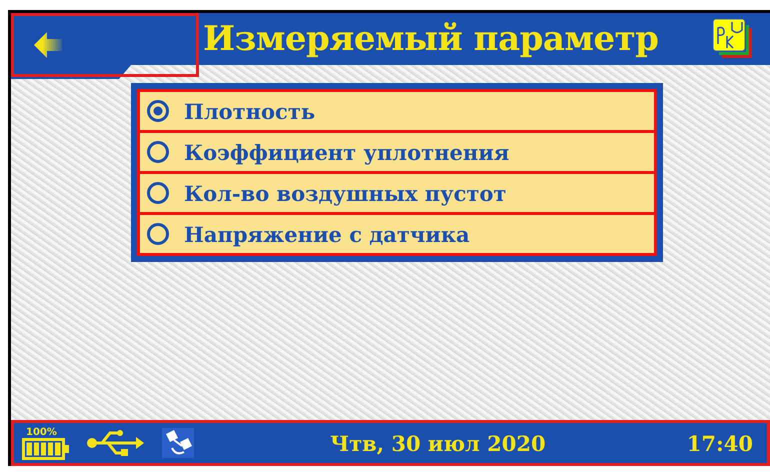 This screenshot has height=472, width=770. What do you see at coordinates (105, 45) in the screenshot?
I see `back-button` at bounding box center [105, 45].